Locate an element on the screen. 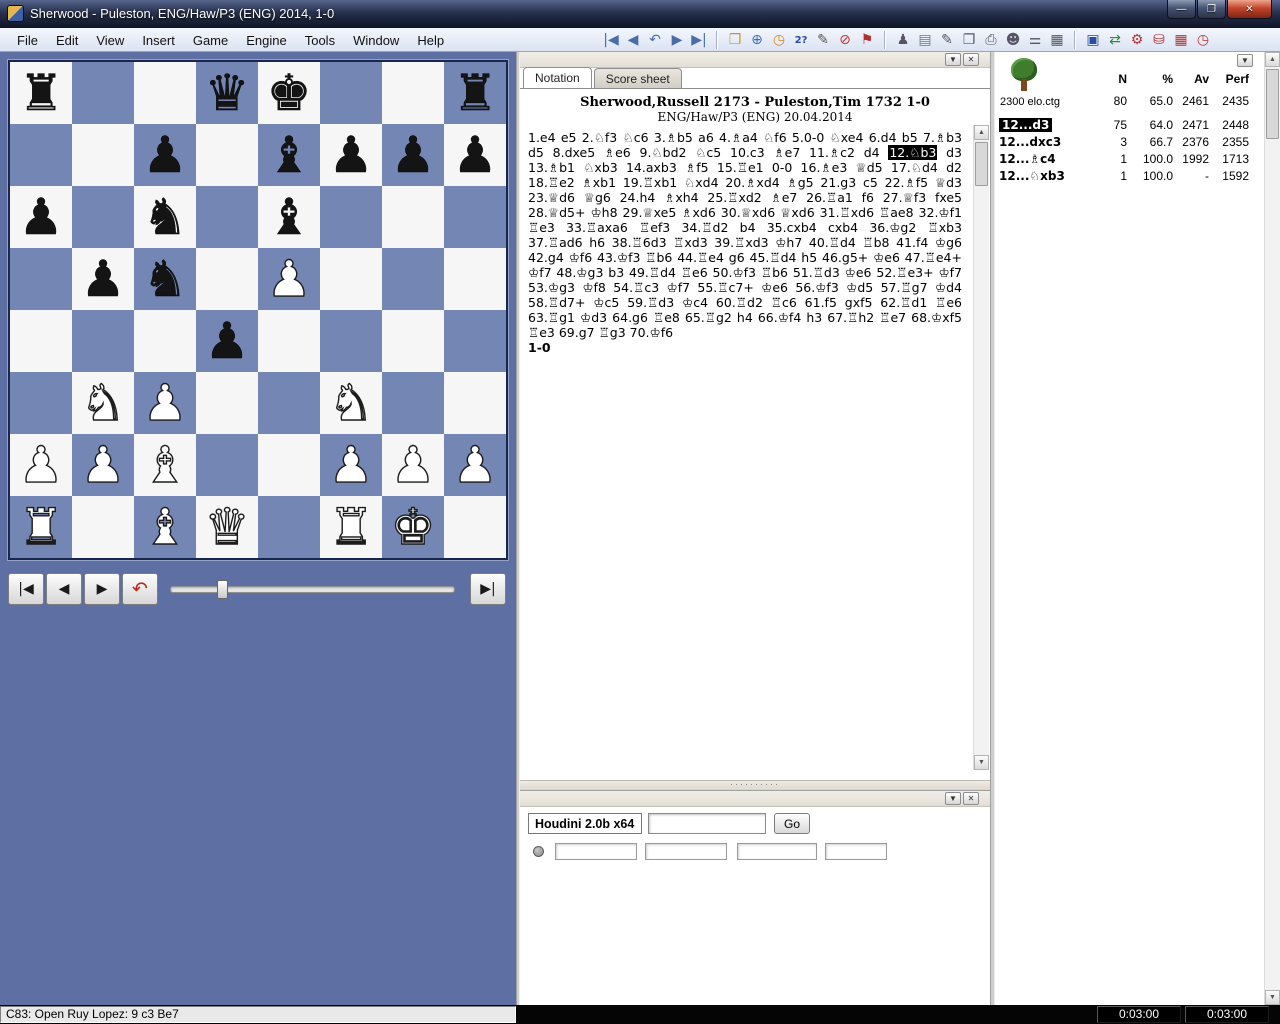 Image resolution: width=1280 pixels, height=1024 pixels. flag-icon: ⚑ is located at coordinates (867, 40).